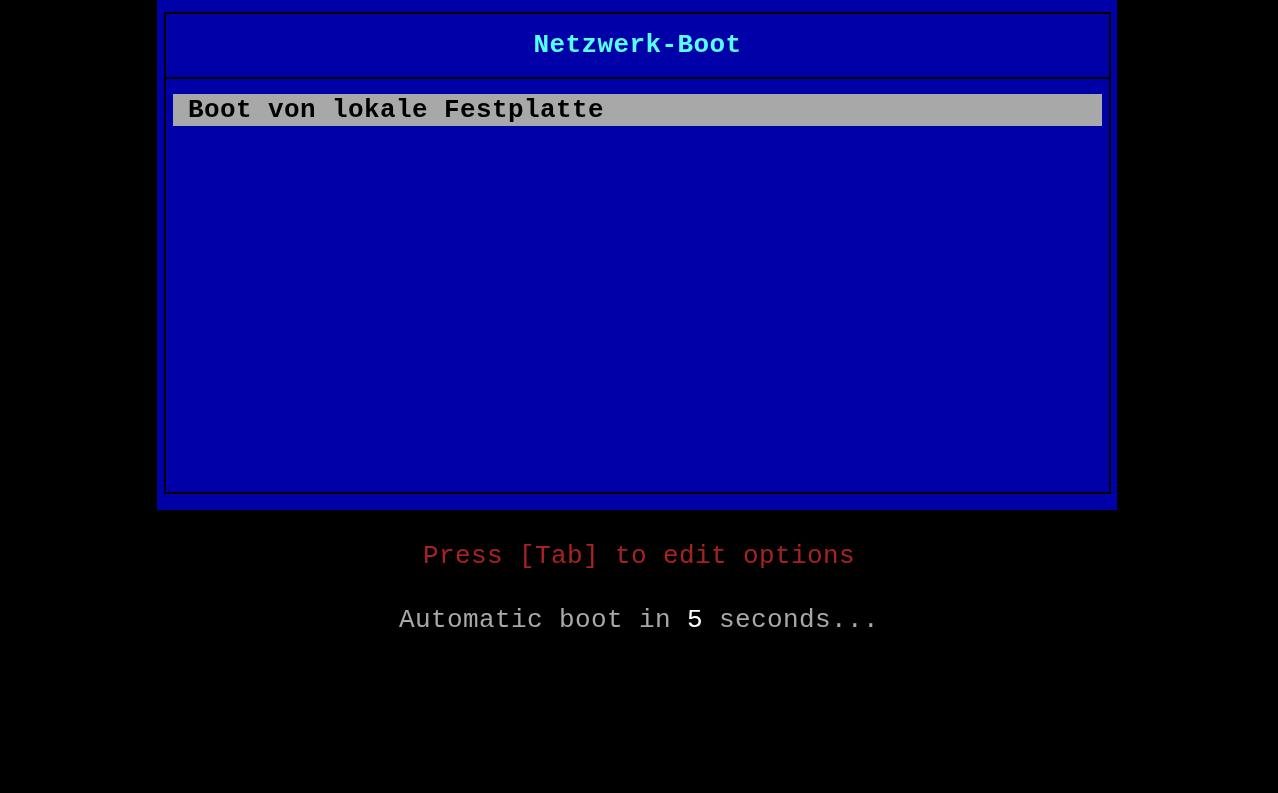 This screenshot has height=793, width=1278. What do you see at coordinates (639, 556) in the screenshot?
I see `edit-options-hint: Press [Tab] to edit options` at bounding box center [639, 556].